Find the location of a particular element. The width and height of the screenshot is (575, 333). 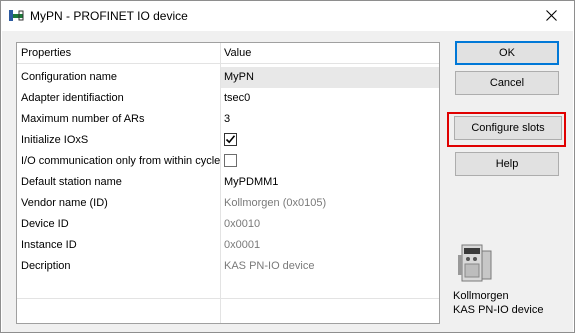

table-row: Adapter identifiaction tsec0 is located at coordinates (228, 98).